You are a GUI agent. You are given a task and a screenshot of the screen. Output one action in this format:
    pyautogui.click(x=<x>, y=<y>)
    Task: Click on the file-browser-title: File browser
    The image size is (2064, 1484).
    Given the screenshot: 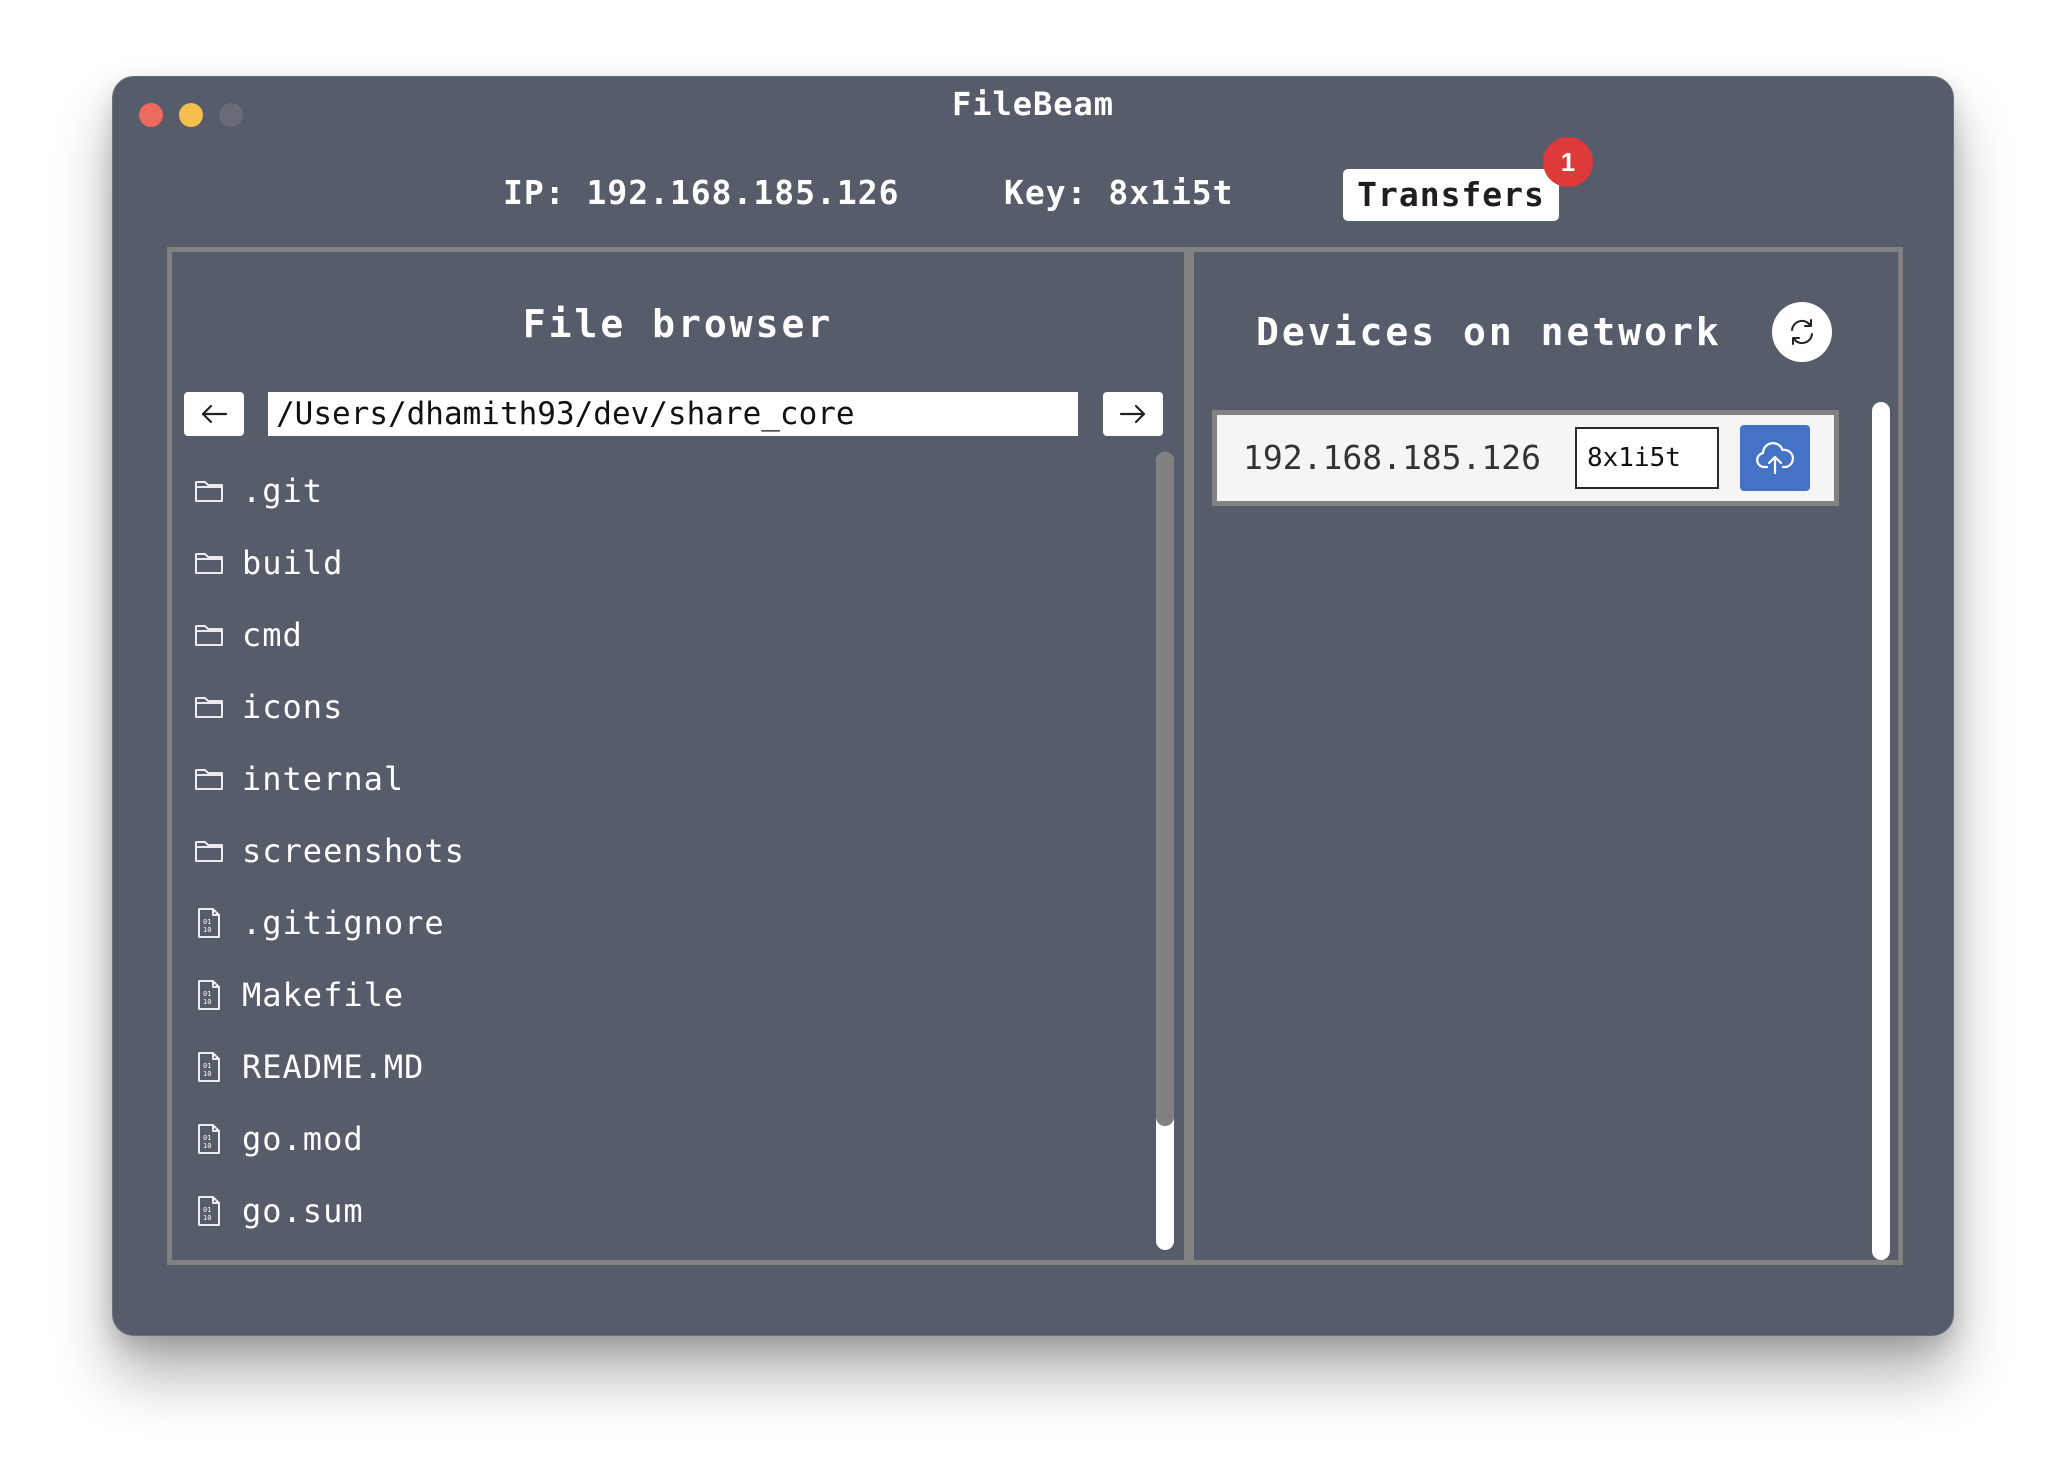 What is the action you would take?
    pyautogui.click(x=678, y=324)
    